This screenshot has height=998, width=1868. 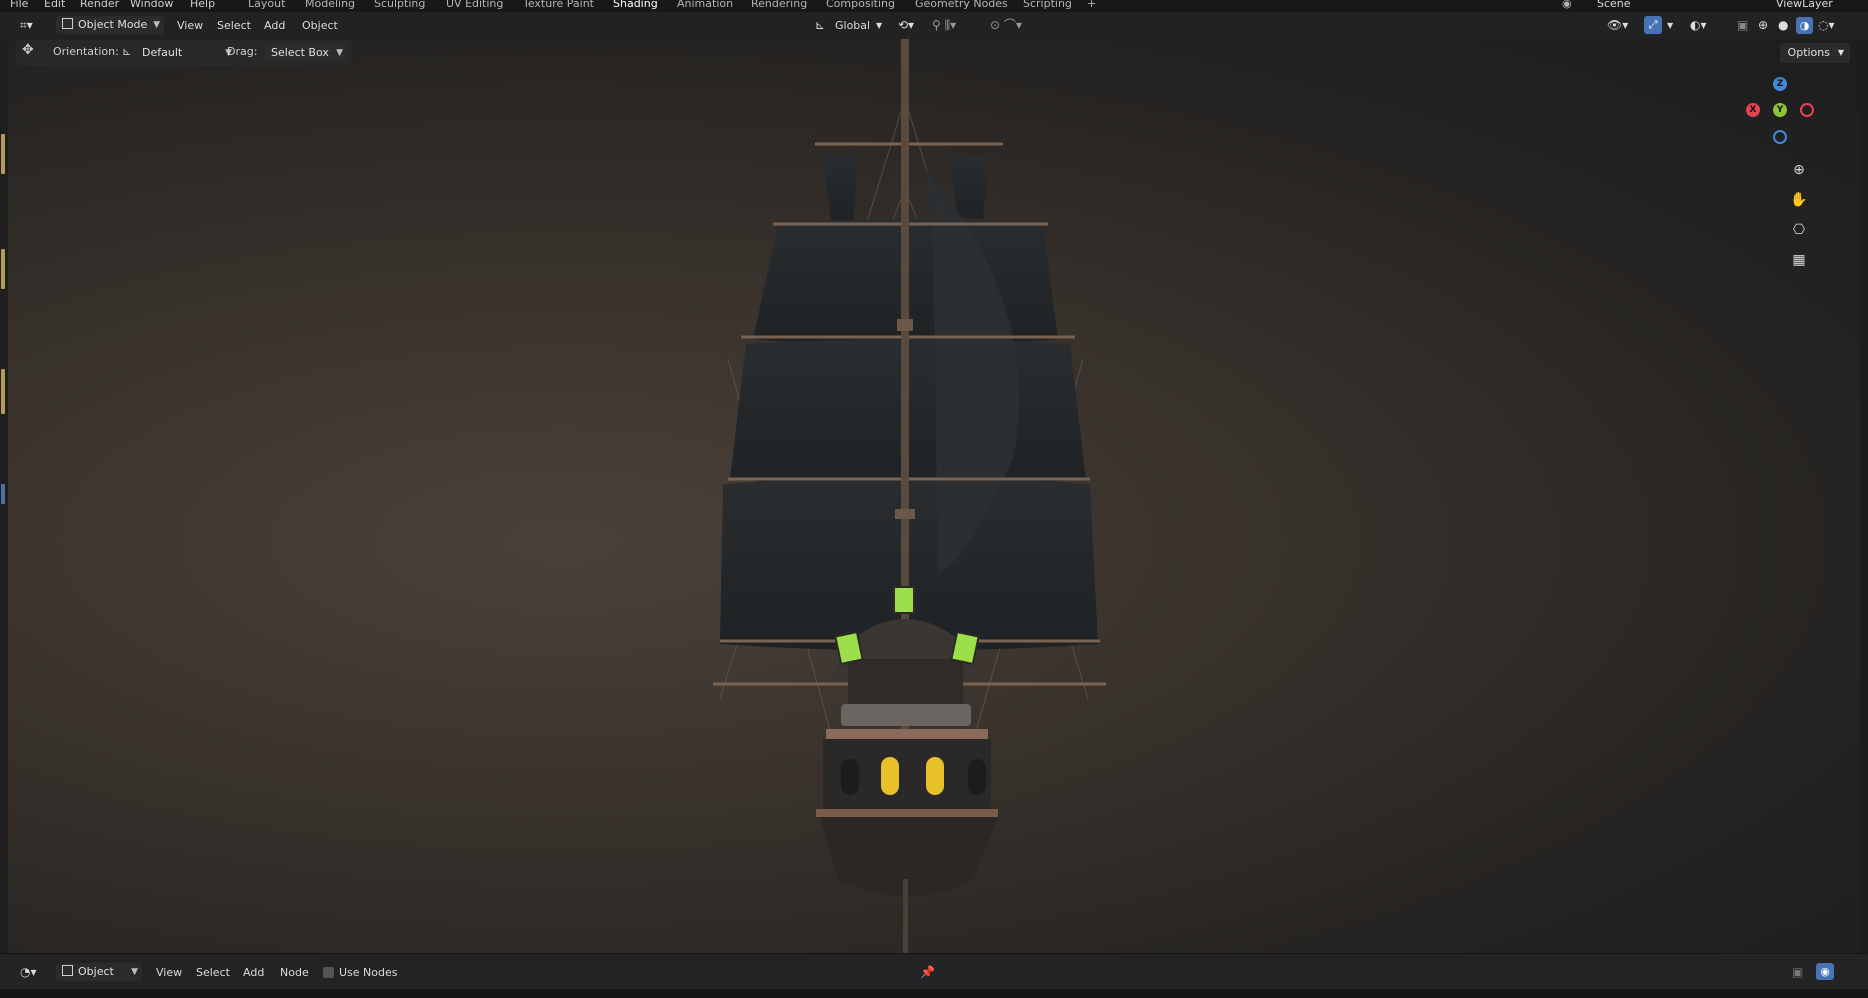 What do you see at coordinates (961, 5) in the screenshot?
I see `tab-geometry-nodes: Geometry Nodes` at bounding box center [961, 5].